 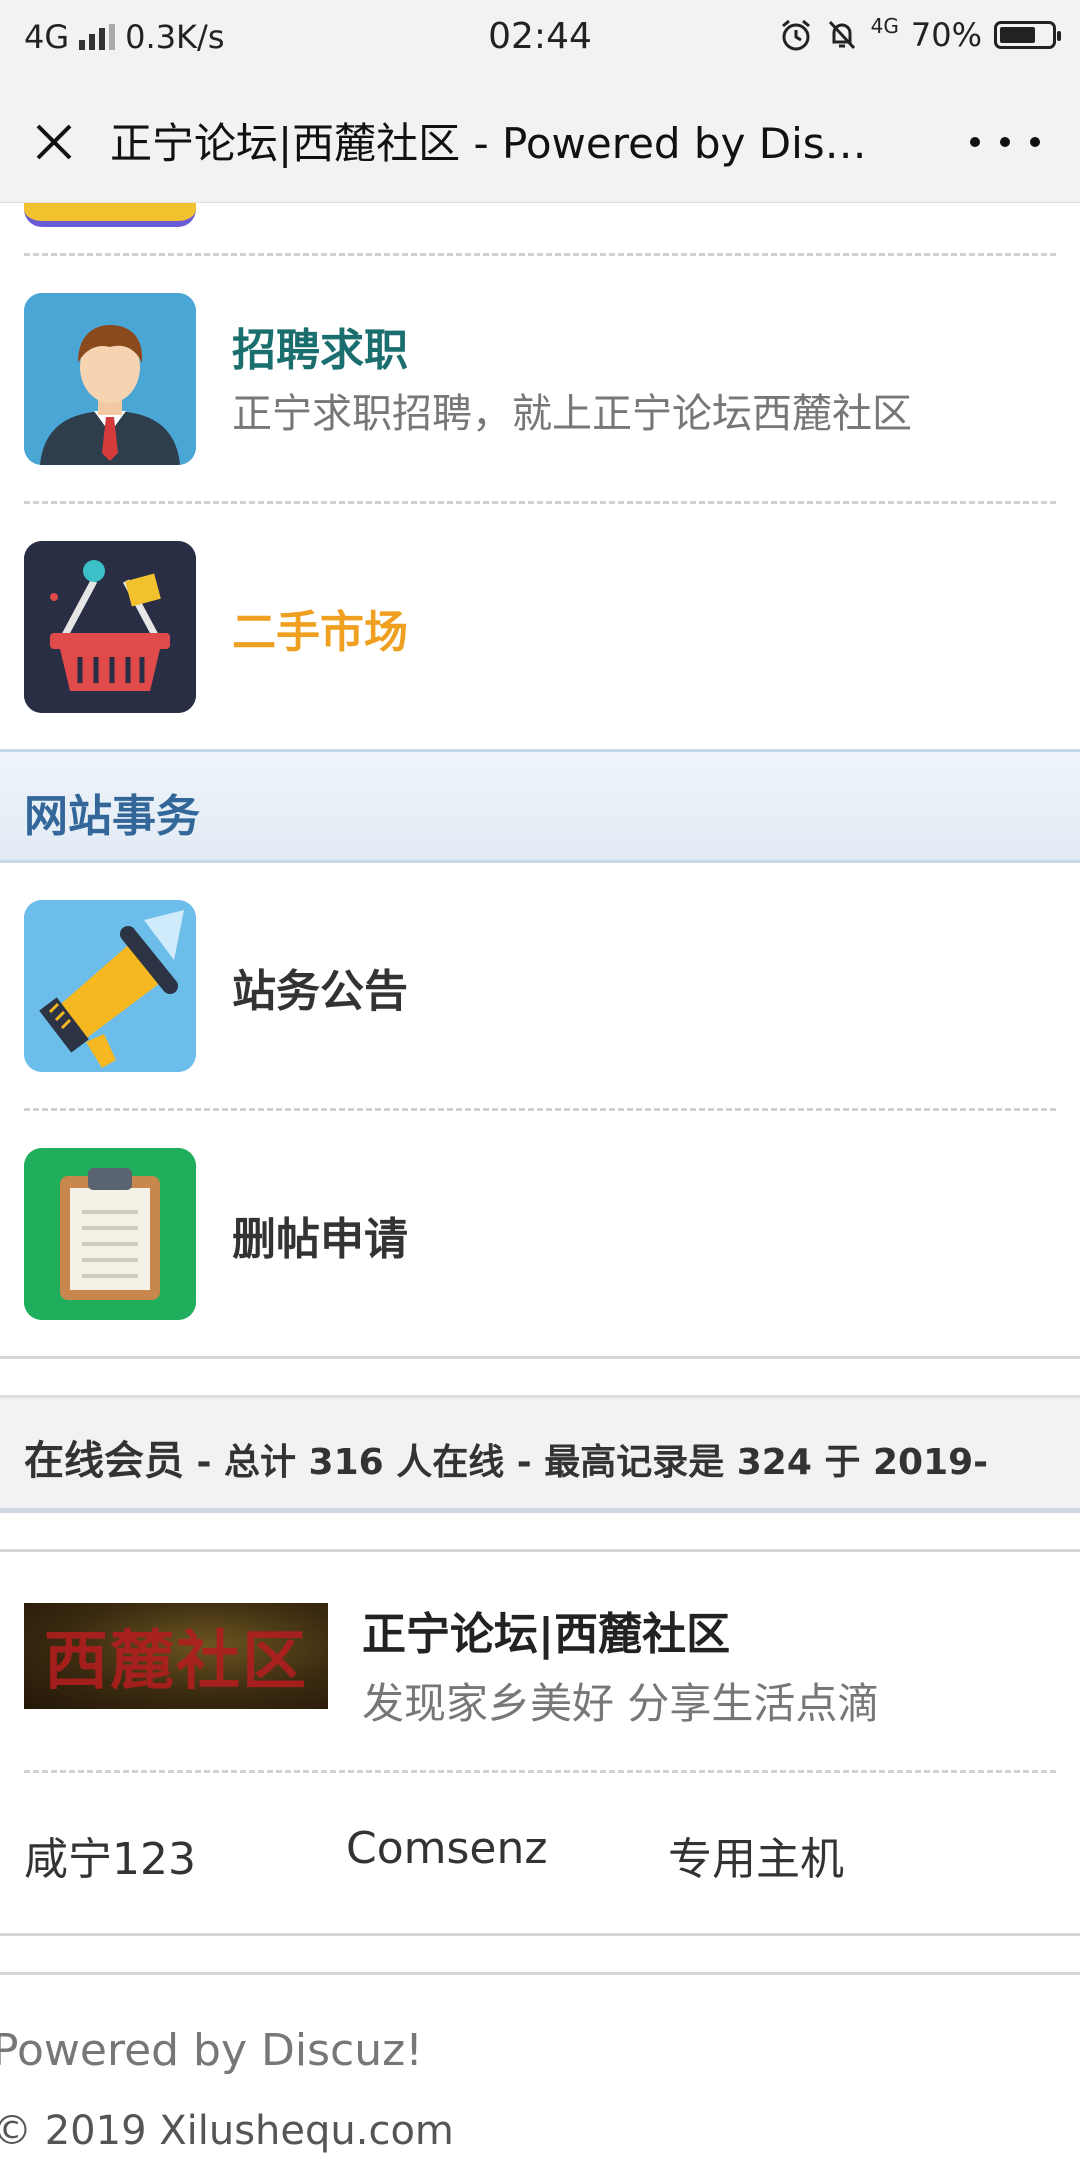 What do you see at coordinates (110, 1855) in the screenshot?
I see `link-xianning123: 咸宁123` at bounding box center [110, 1855].